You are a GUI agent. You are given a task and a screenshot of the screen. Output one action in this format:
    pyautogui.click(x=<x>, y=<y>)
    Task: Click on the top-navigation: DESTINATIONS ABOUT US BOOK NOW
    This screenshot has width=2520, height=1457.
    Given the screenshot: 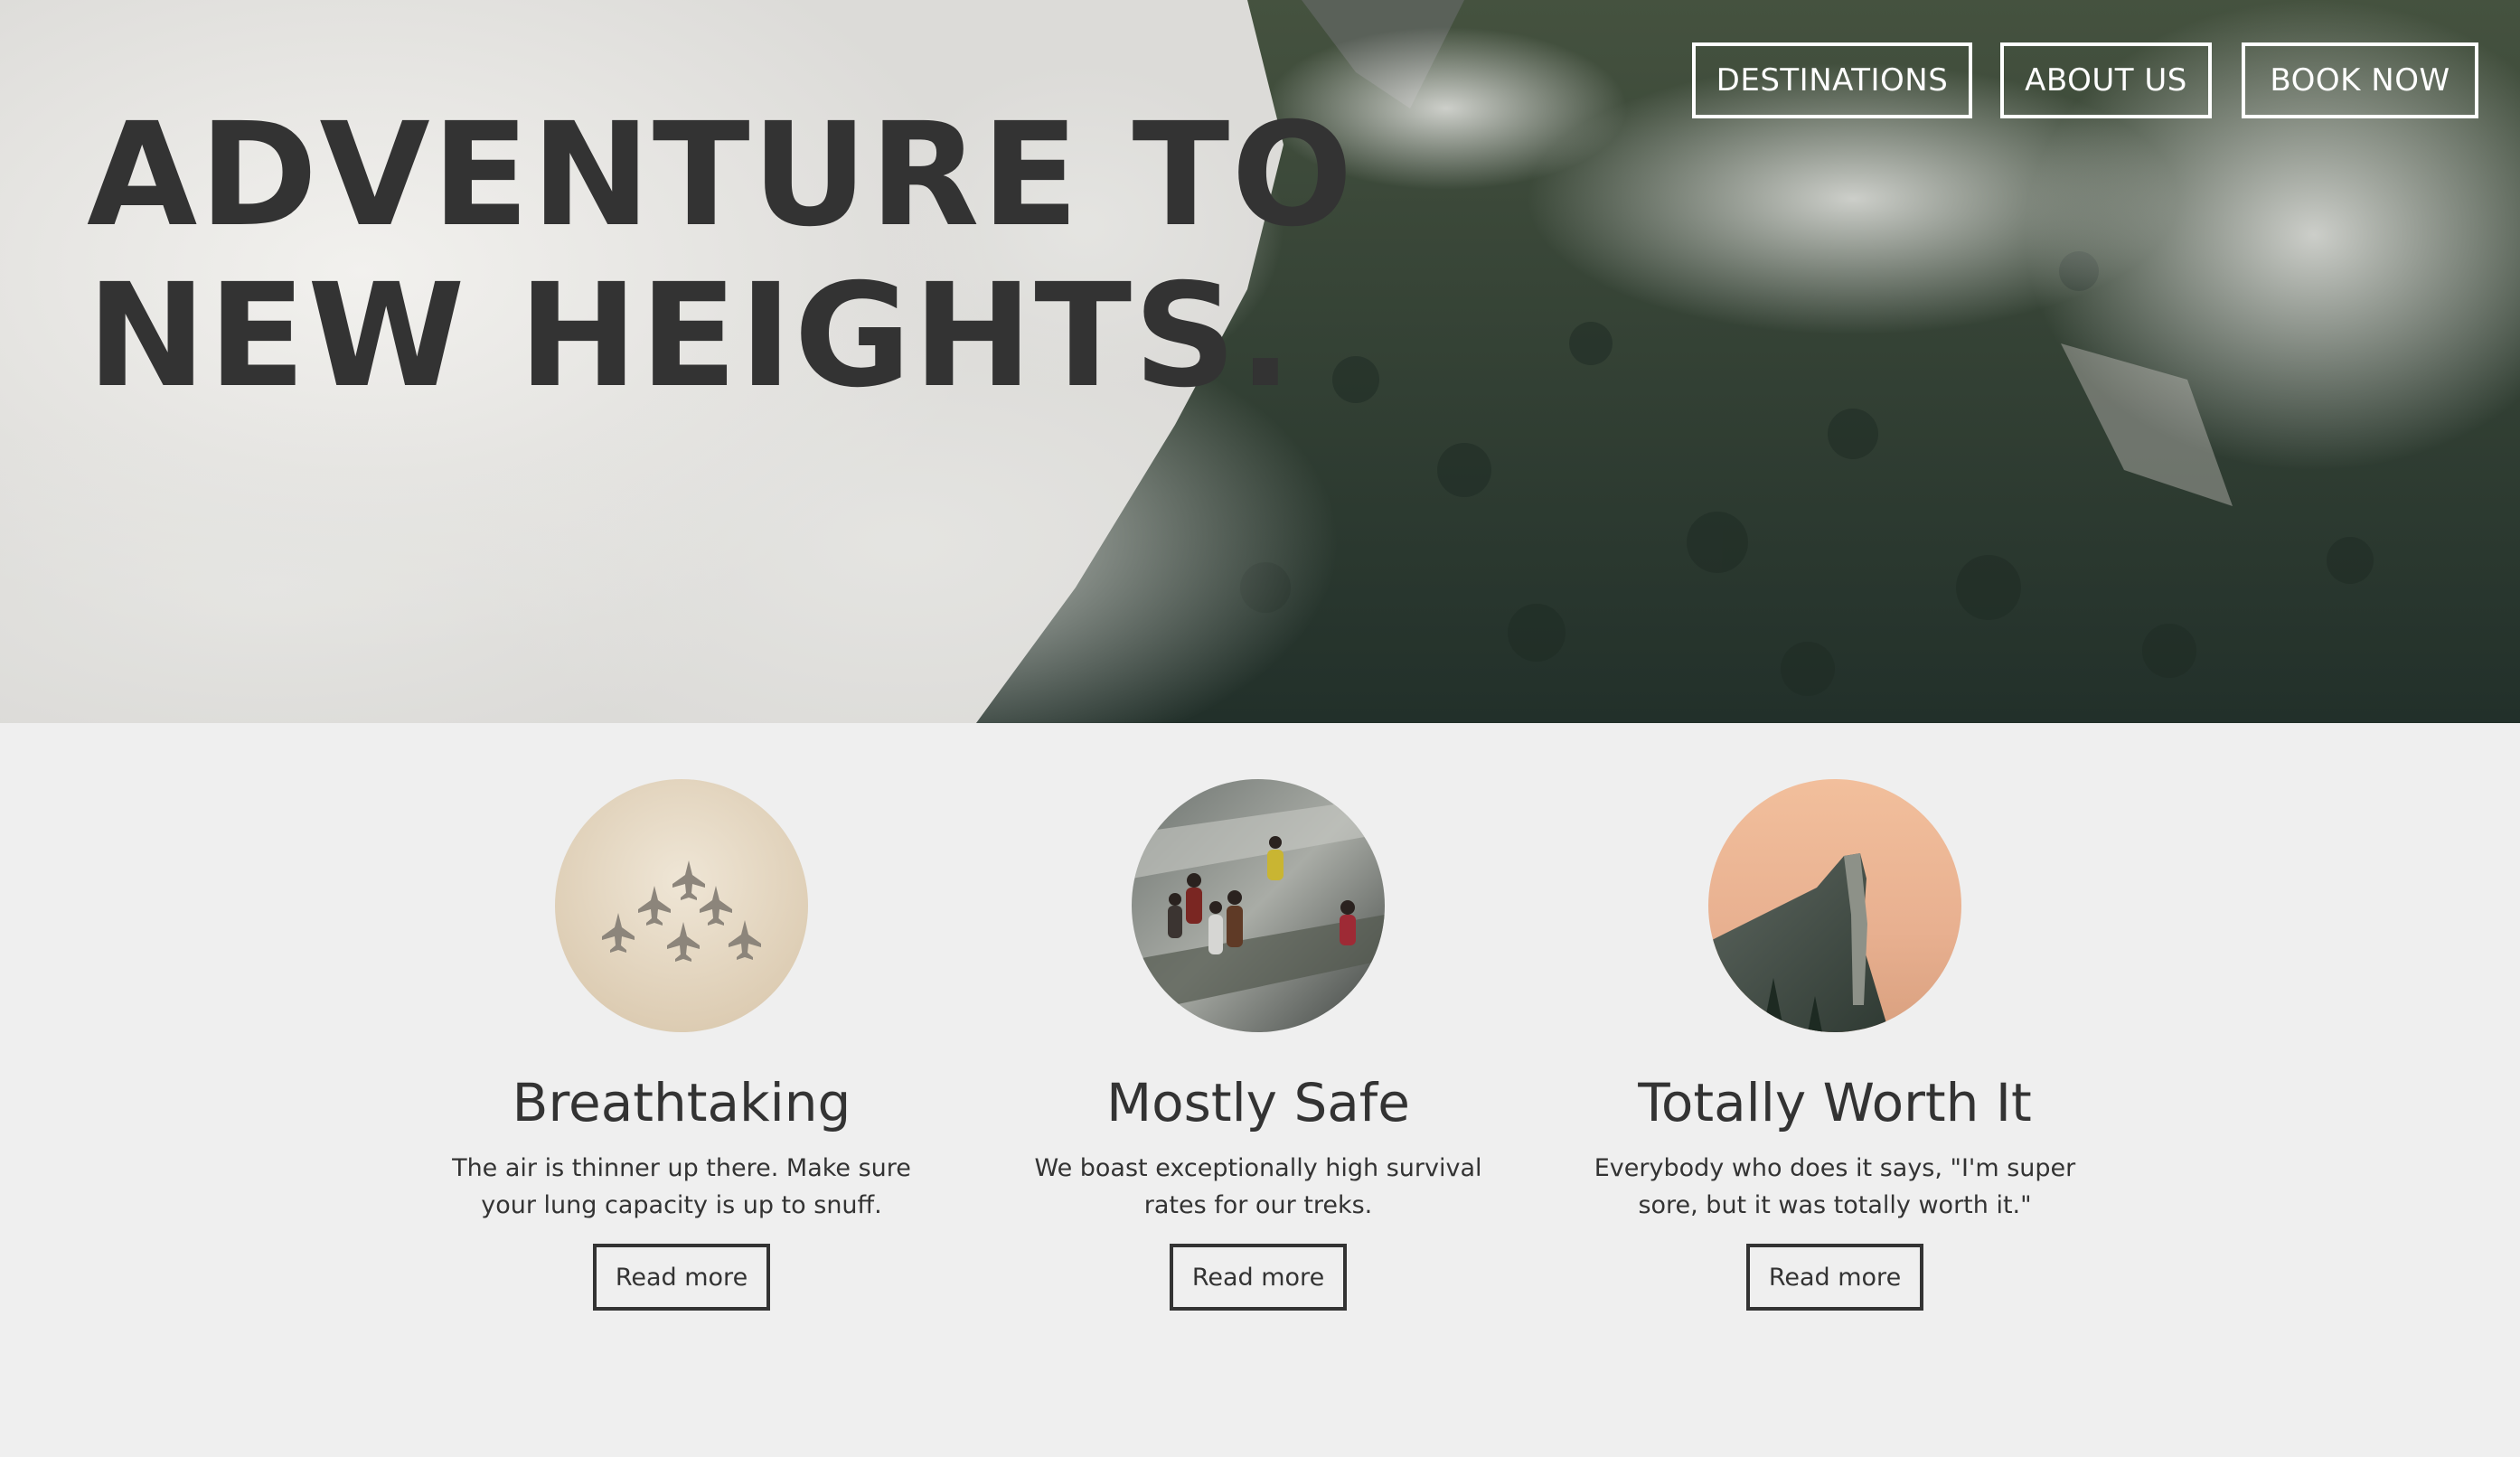 What is the action you would take?
    pyautogui.click(x=2085, y=80)
    